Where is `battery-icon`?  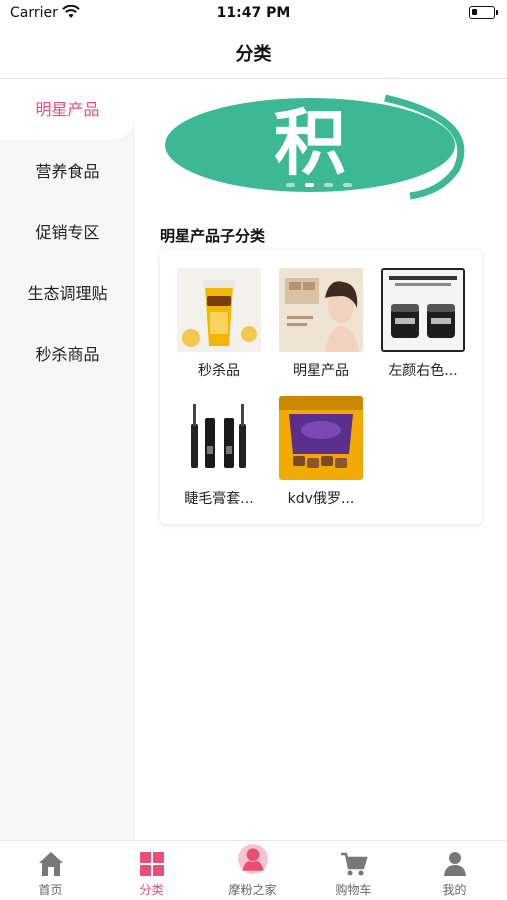
battery-icon is located at coordinates (483, 12).